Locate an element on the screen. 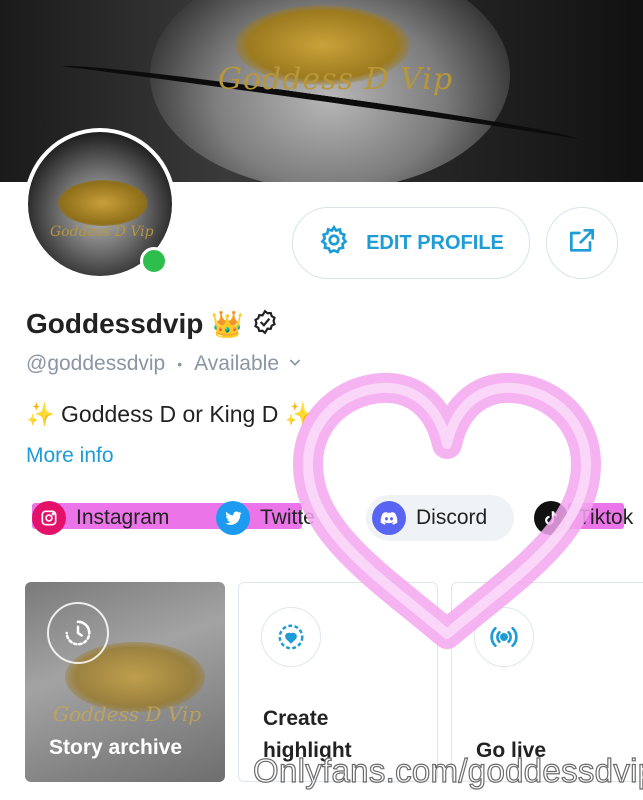  create-highlight-label-1: Create is located at coordinates (296, 718).